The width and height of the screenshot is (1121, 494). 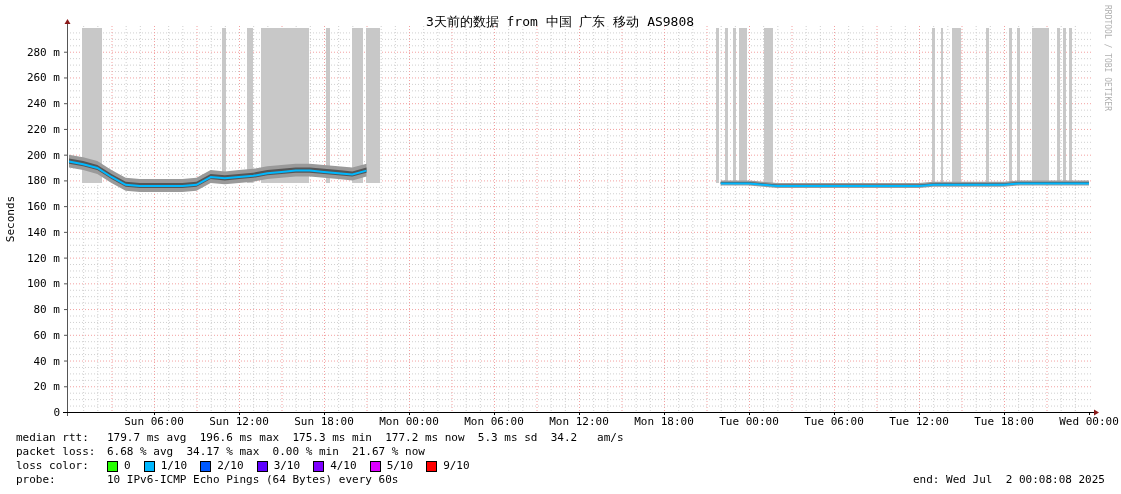 What do you see at coordinates (749, 421) in the screenshot?
I see `axis-tick-label: Tue 00:00` at bounding box center [749, 421].